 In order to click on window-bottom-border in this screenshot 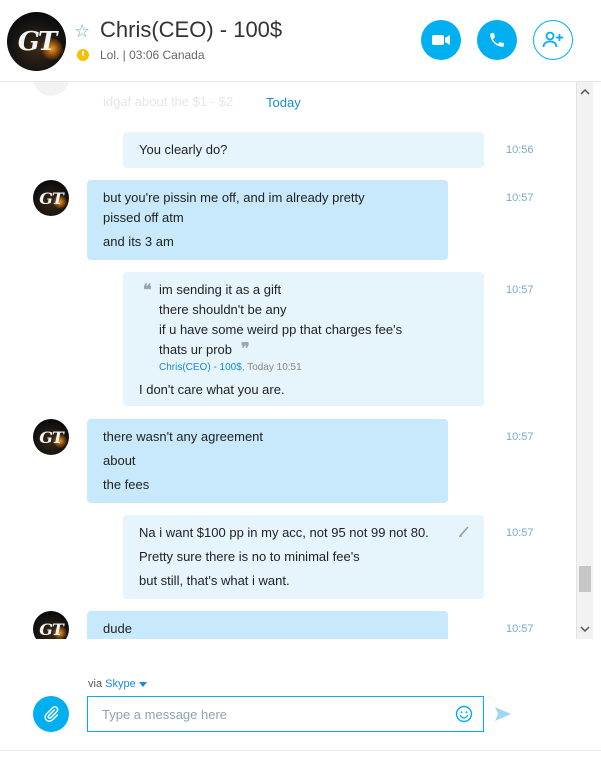, I will do `click(300, 750)`.